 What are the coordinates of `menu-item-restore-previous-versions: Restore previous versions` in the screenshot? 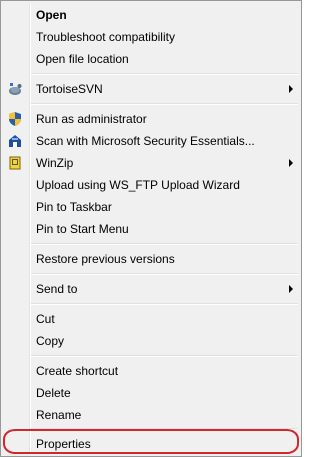 It's located at (151, 259).